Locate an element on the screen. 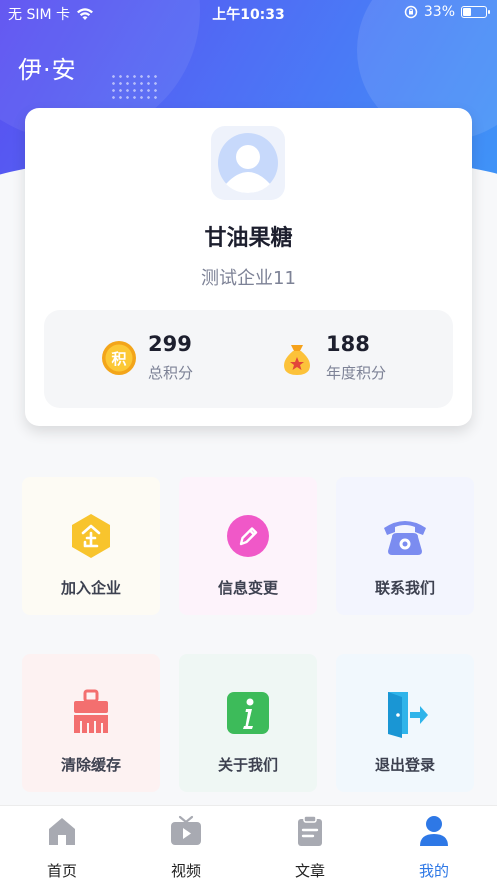 The image size is (497, 883). tile-label: 信息变更 is located at coordinates (247, 588).